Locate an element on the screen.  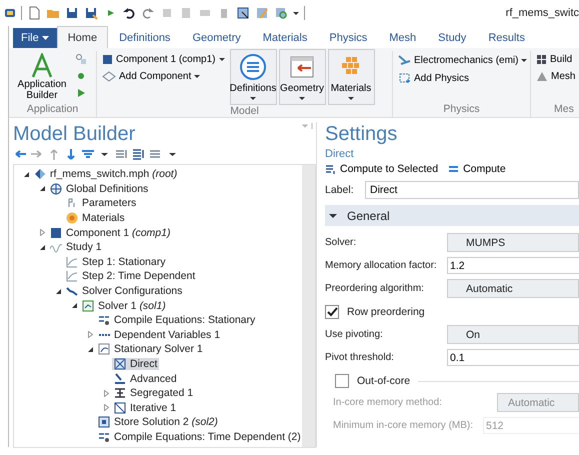
filter-icon is located at coordinates (88, 154).